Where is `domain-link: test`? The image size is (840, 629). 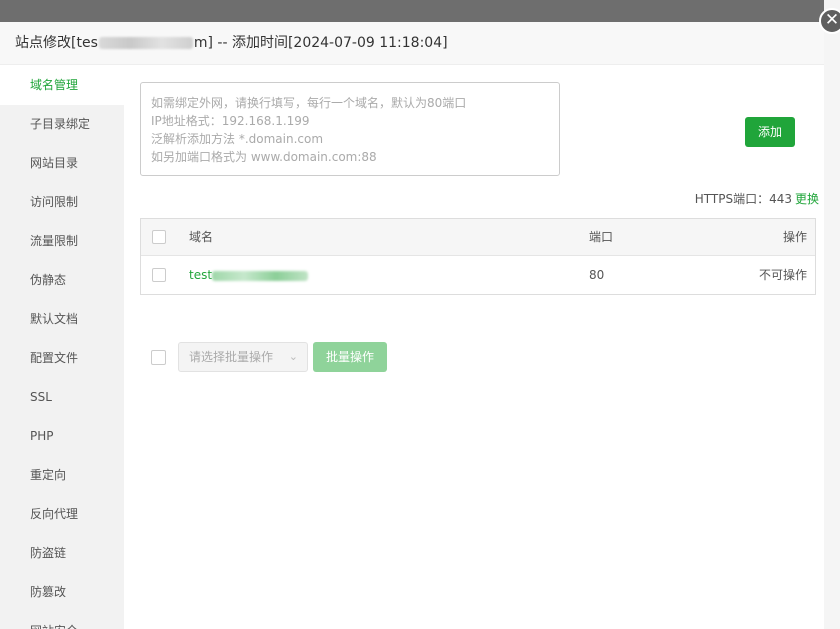
domain-link: test is located at coordinates (249, 275).